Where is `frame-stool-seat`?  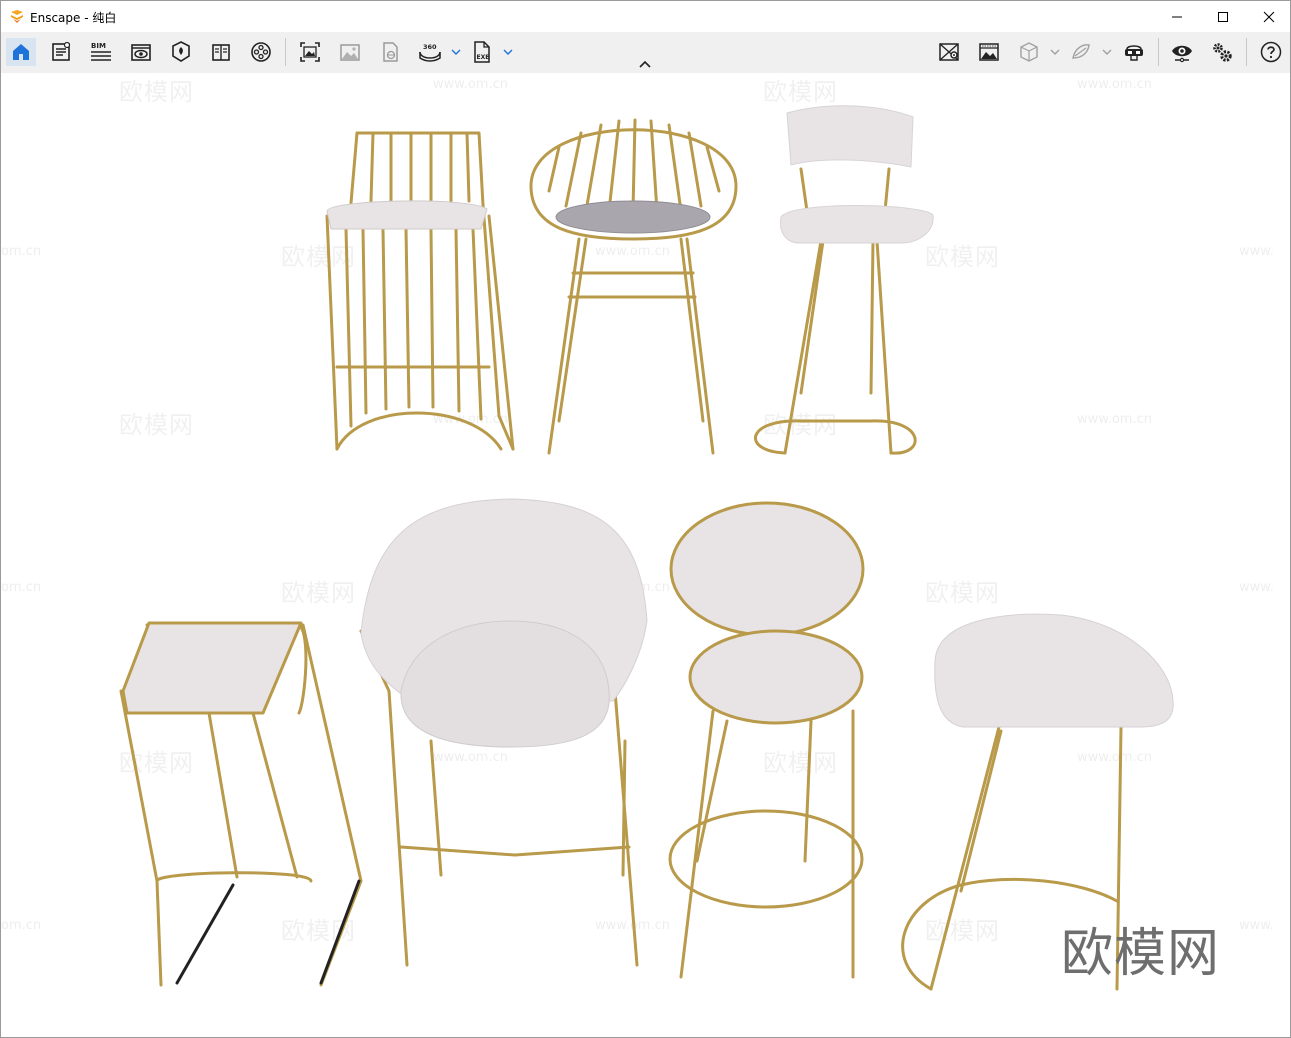 frame-stool-seat is located at coordinates (212, 668).